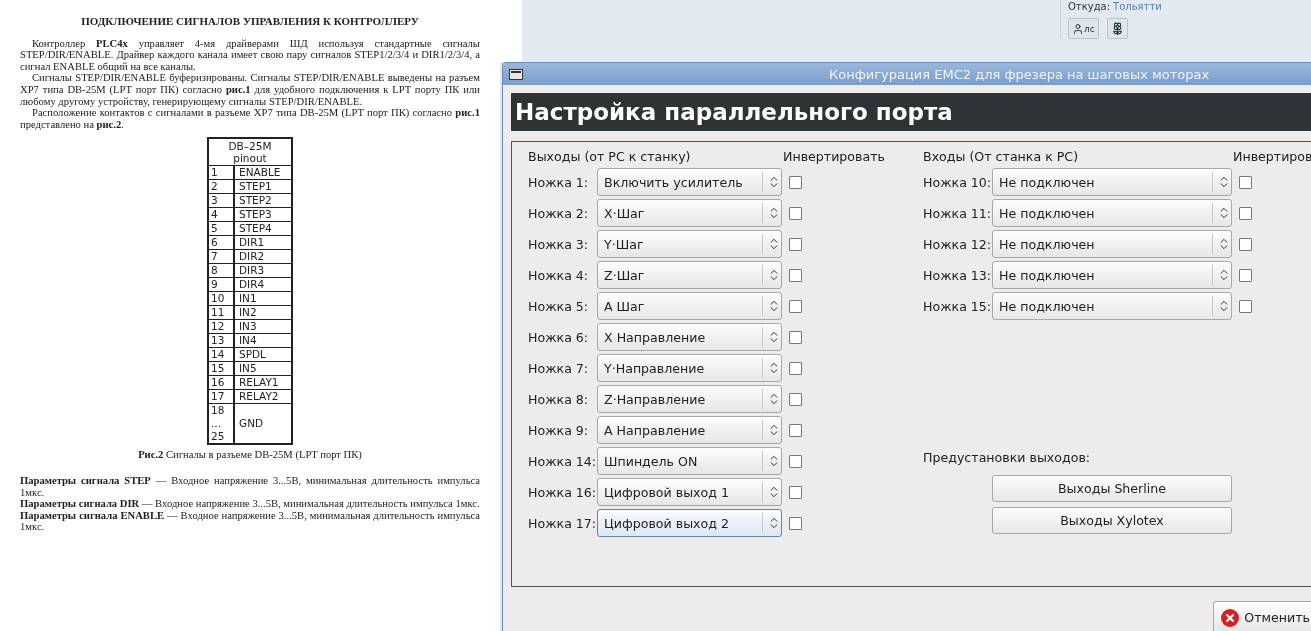 The image size is (1311, 631). I want to click on pin-number: 9, so click(221, 284).